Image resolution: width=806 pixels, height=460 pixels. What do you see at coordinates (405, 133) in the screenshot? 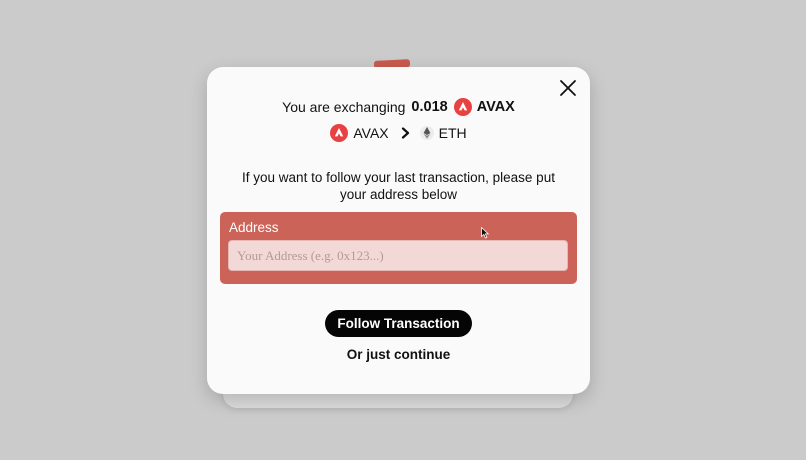
I see `chevron-right-icon` at bounding box center [405, 133].